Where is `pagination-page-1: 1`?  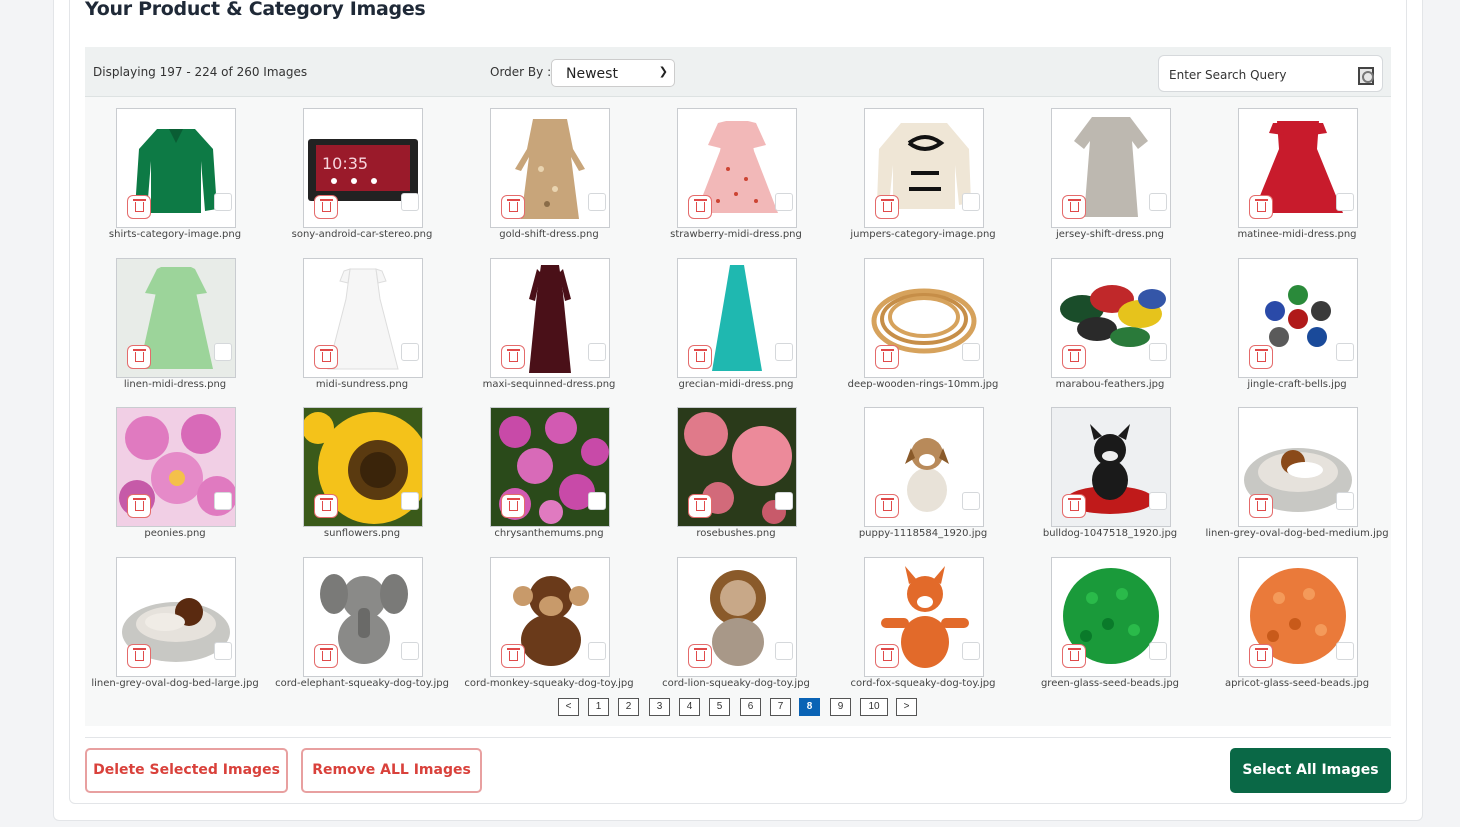
pagination-page-1: 1 is located at coordinates (598, 707).